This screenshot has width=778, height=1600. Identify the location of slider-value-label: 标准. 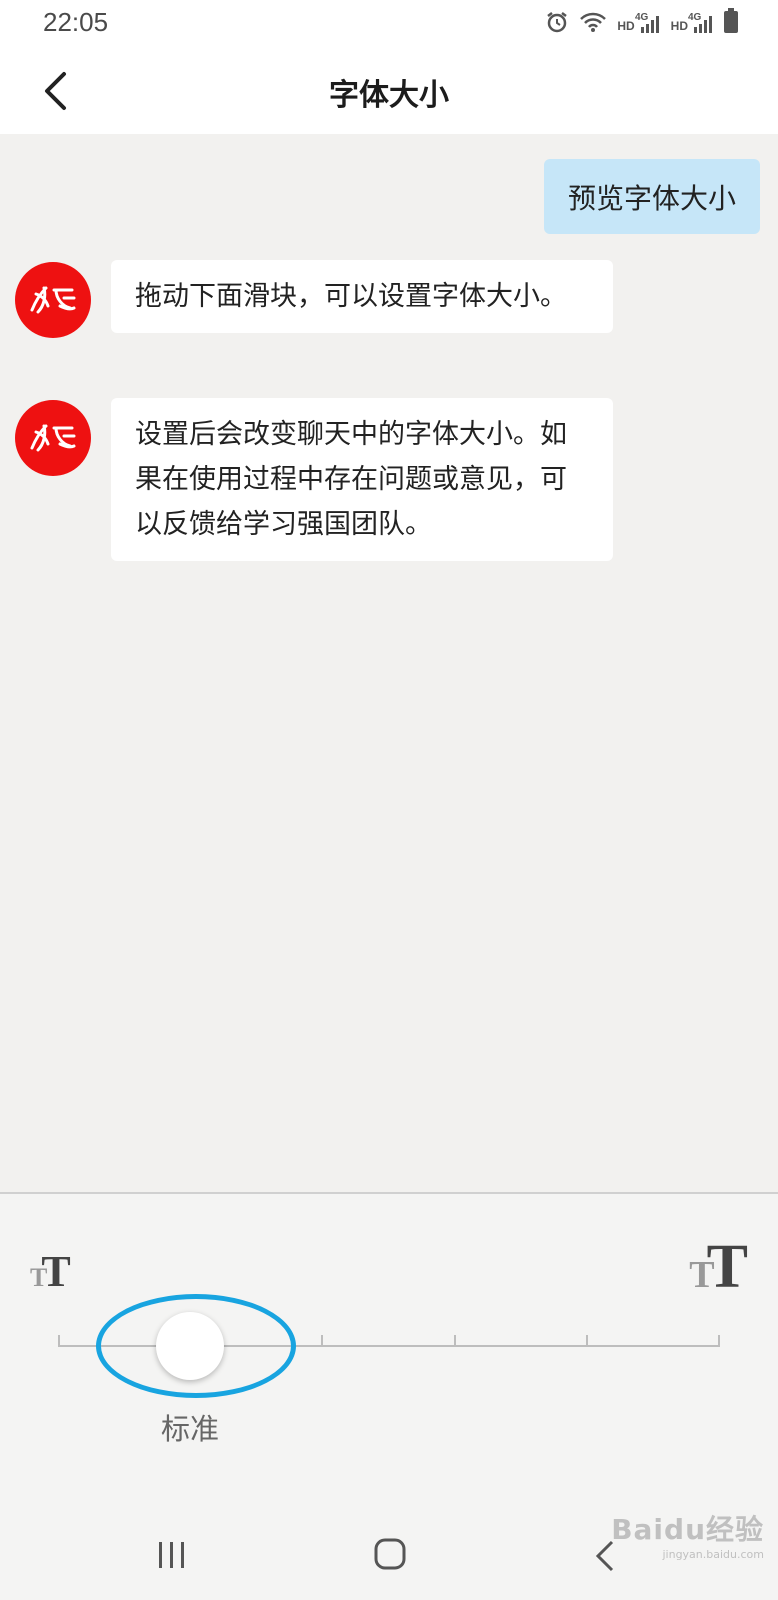
(189, 1429).